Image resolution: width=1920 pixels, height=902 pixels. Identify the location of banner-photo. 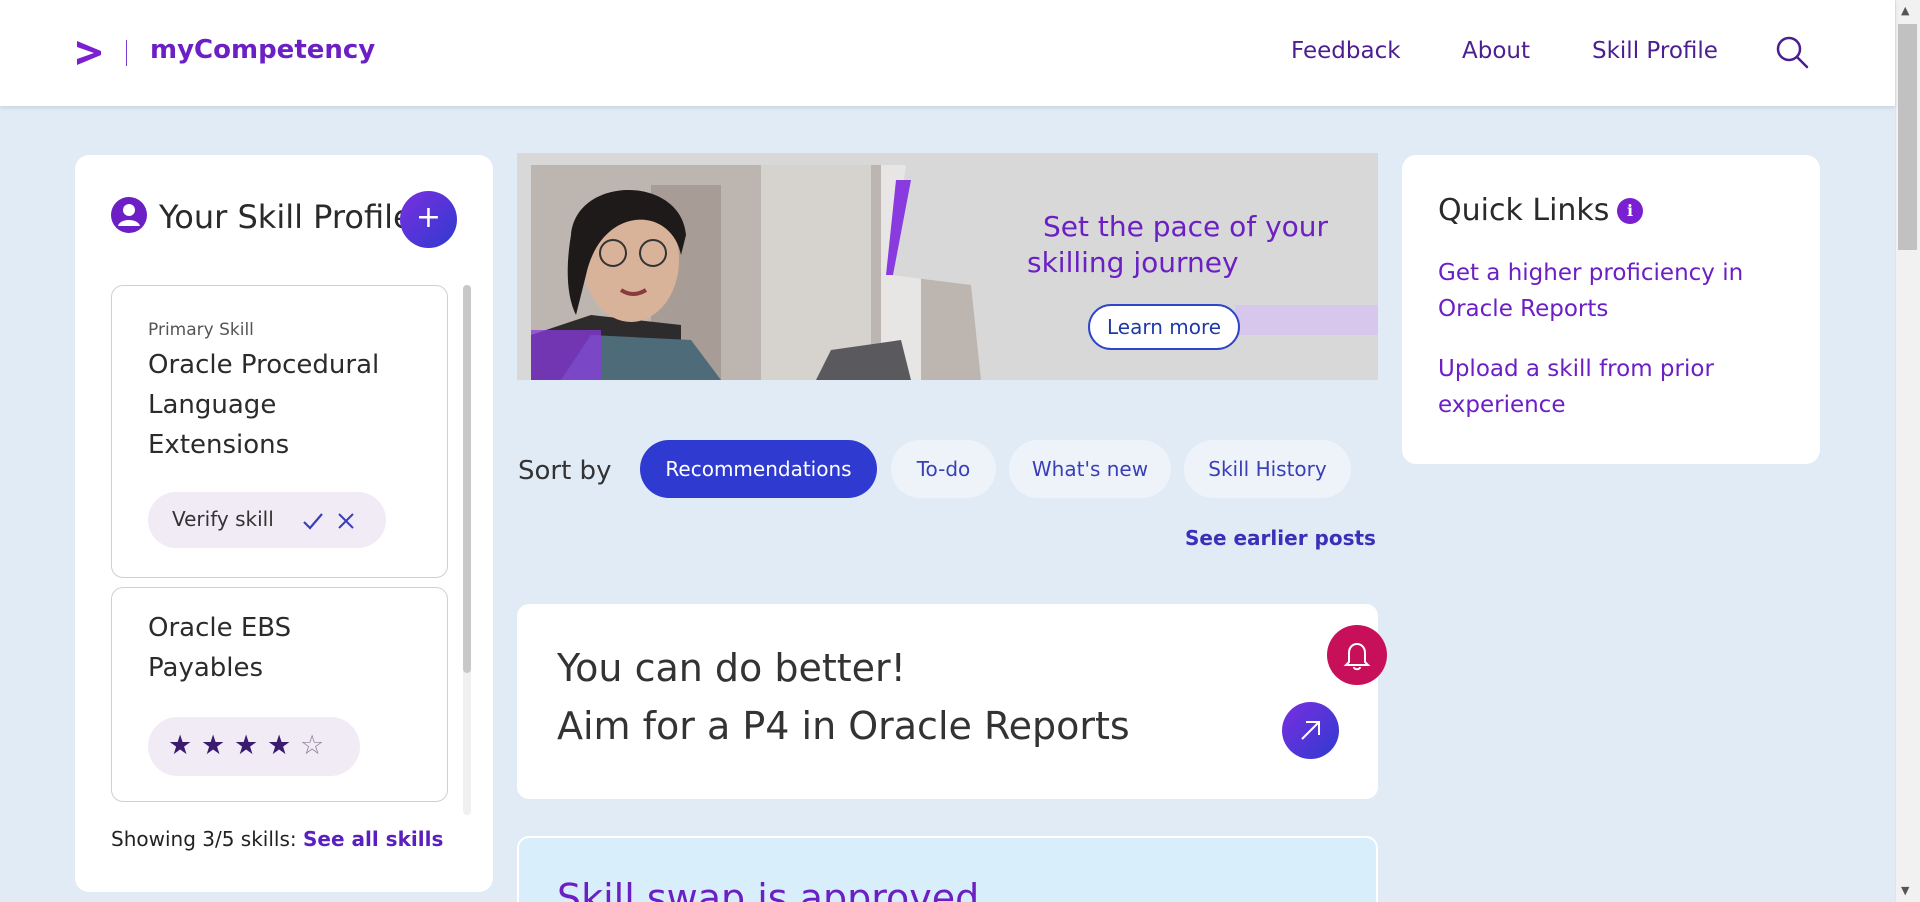
(766, 272).